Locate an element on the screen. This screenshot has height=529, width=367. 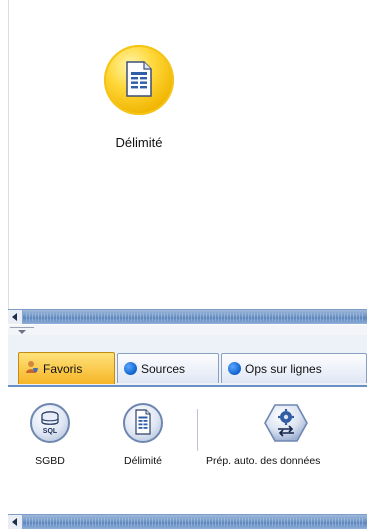
svg-text: SQL is located at coordinates (50, 431).